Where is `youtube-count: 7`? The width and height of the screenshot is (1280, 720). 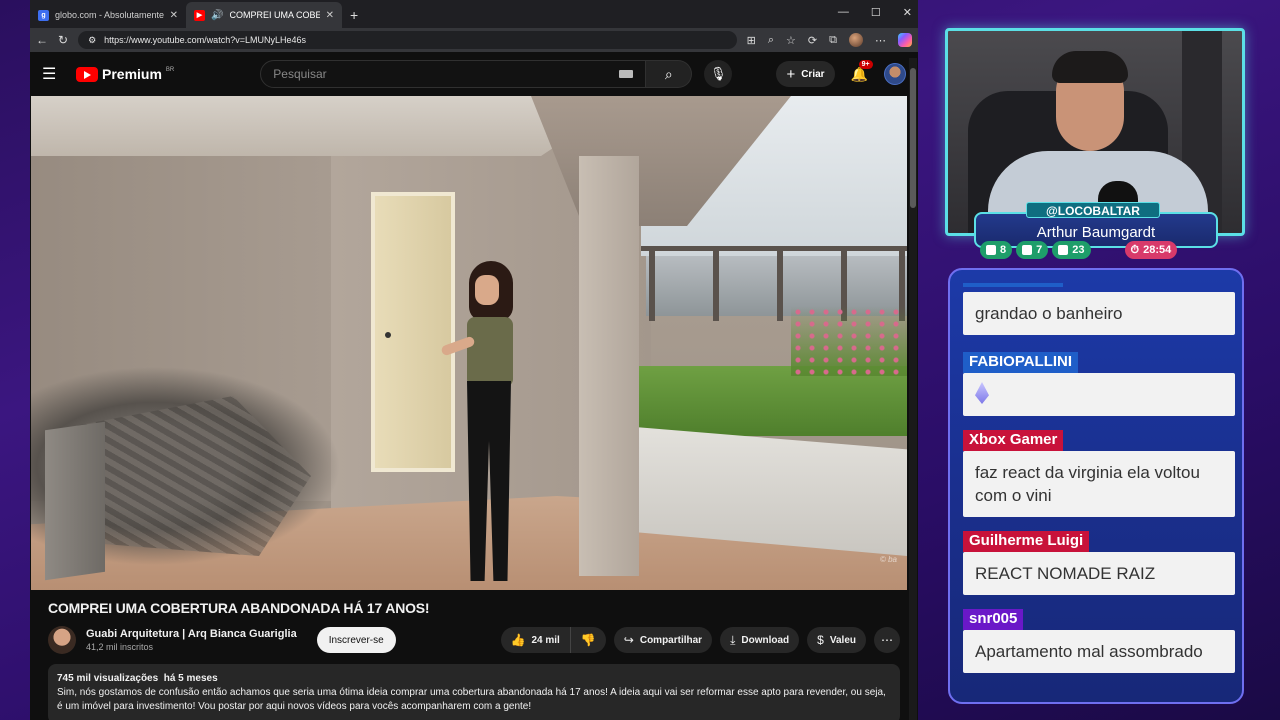
youtube-count: 7 is located at coordinates (1039, 250).